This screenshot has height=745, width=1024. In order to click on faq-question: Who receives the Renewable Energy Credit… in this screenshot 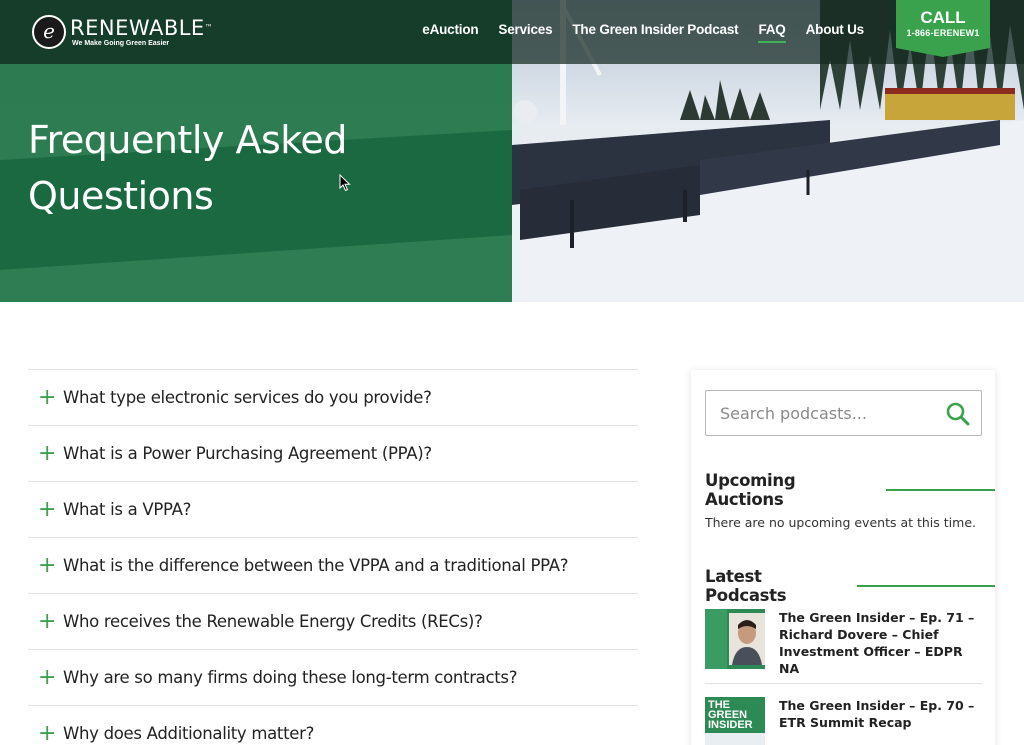, I will do `click(273, 621)`.